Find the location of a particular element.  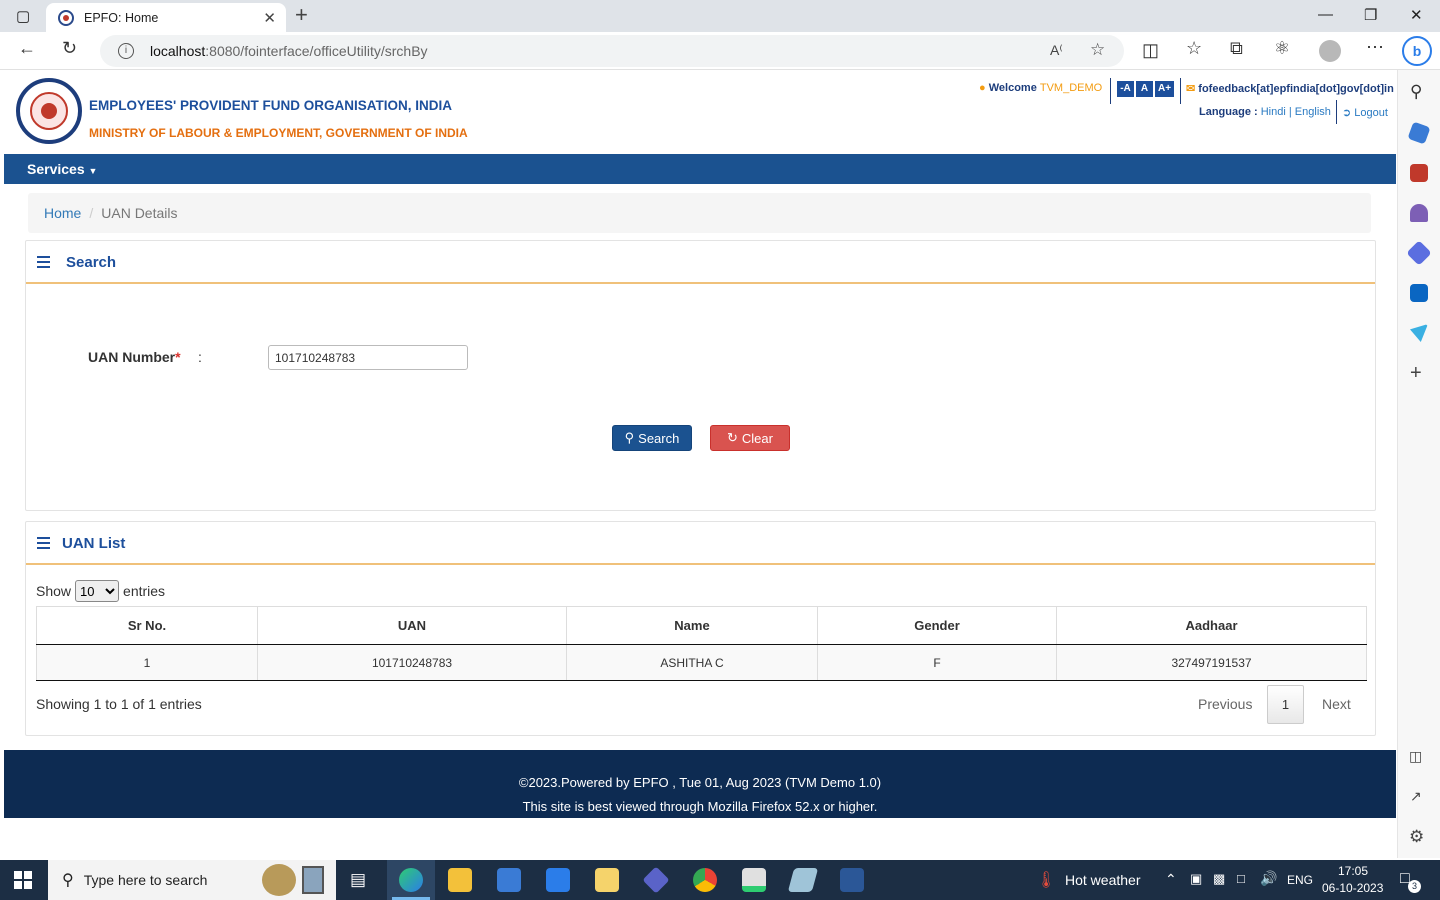

clear-button-label: Clear is located at coordinates (757, 438).